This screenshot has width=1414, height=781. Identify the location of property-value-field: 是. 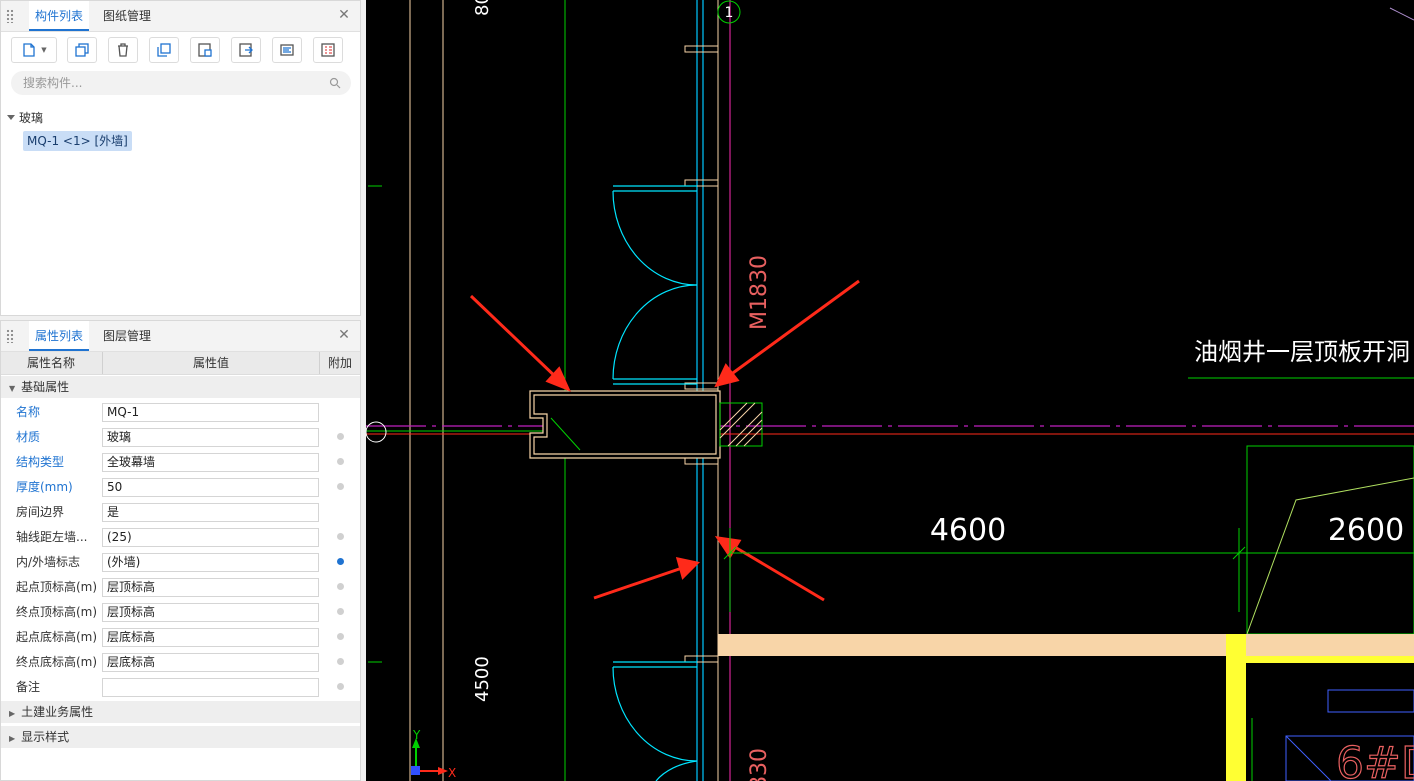
(210, 512).